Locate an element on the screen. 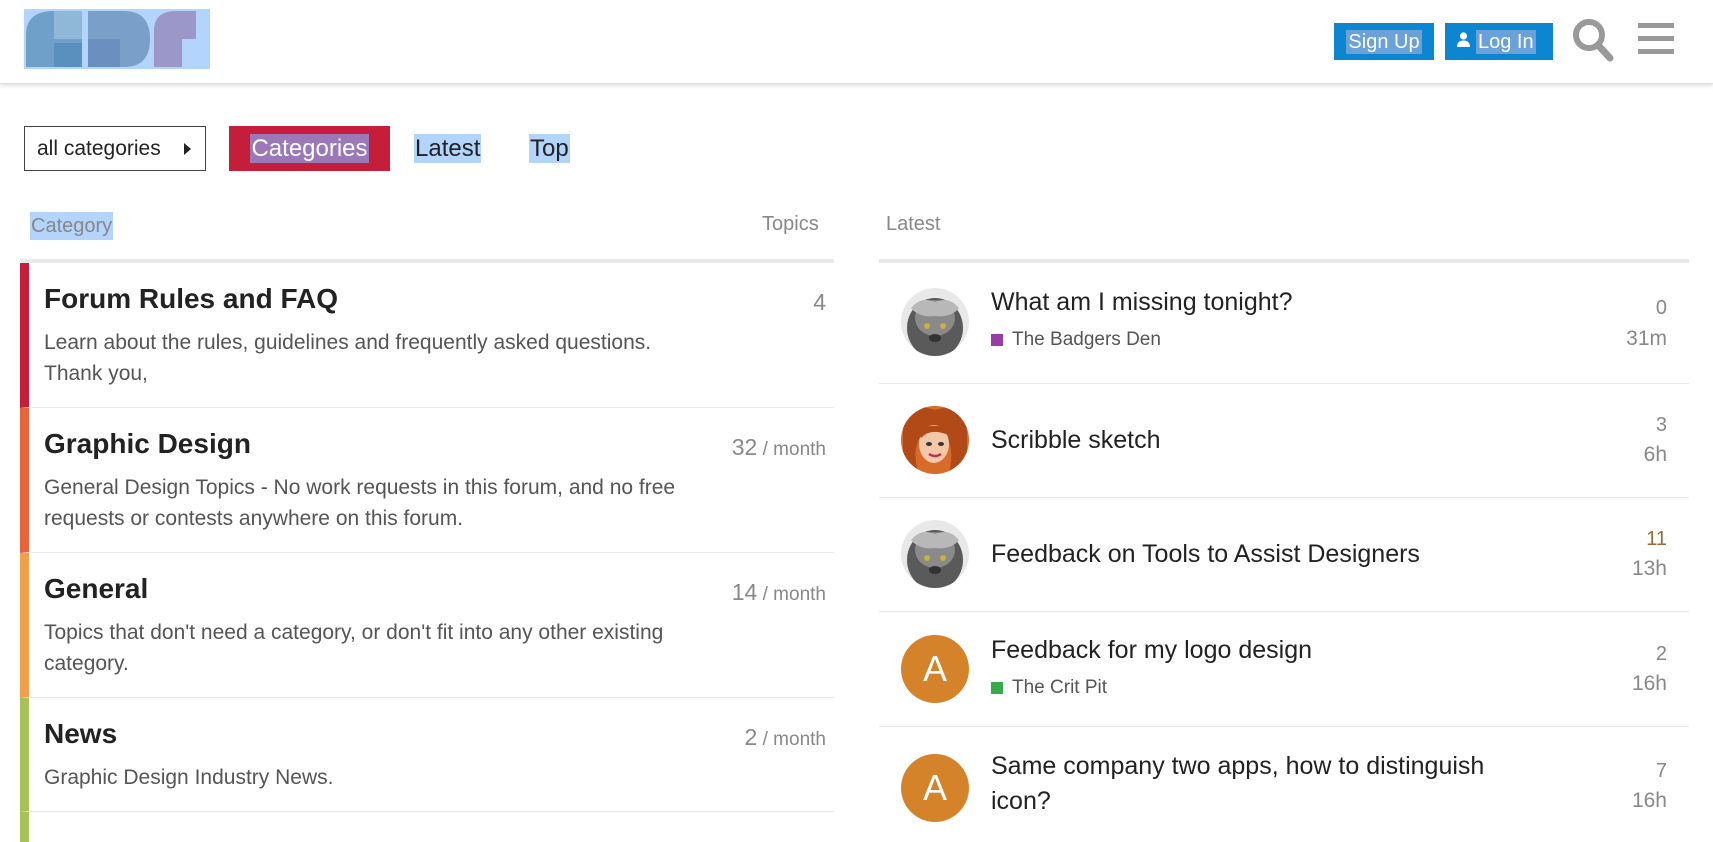 The image size is (1713, 842). topic-row: Scribble sketch 3 6h is located at coordinates (1284, 441).